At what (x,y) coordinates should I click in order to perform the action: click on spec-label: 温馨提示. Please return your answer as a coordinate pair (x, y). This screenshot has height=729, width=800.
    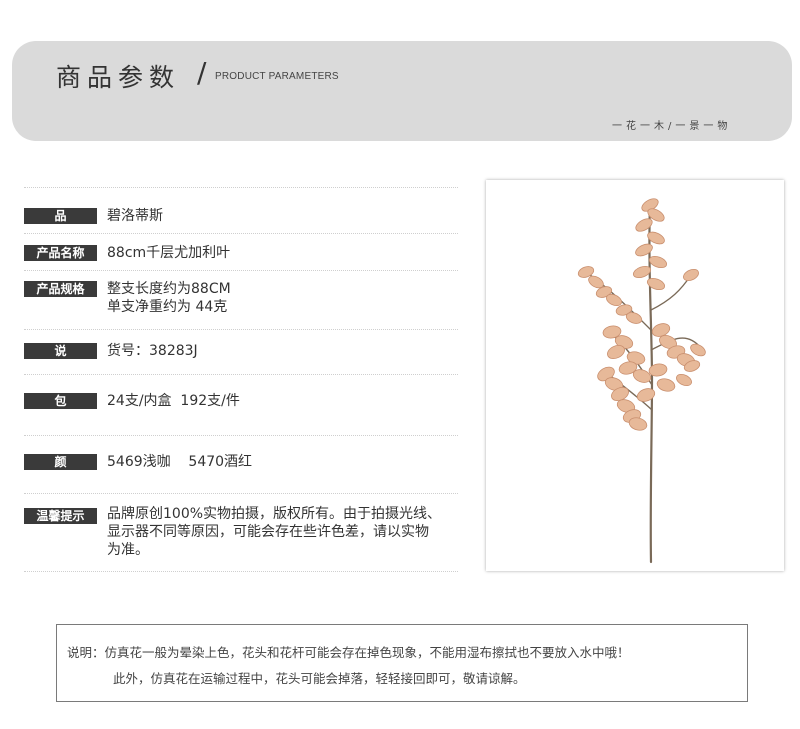
    Looking at the image, I should click on (60, 516).